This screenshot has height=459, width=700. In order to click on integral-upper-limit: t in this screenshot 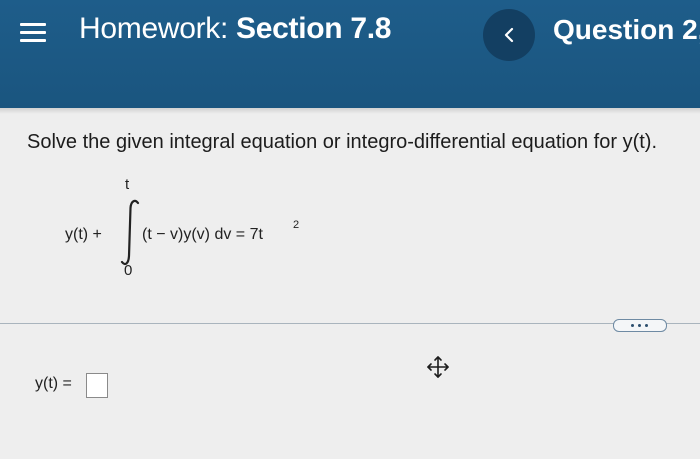, I will do `click(127, 184)`.